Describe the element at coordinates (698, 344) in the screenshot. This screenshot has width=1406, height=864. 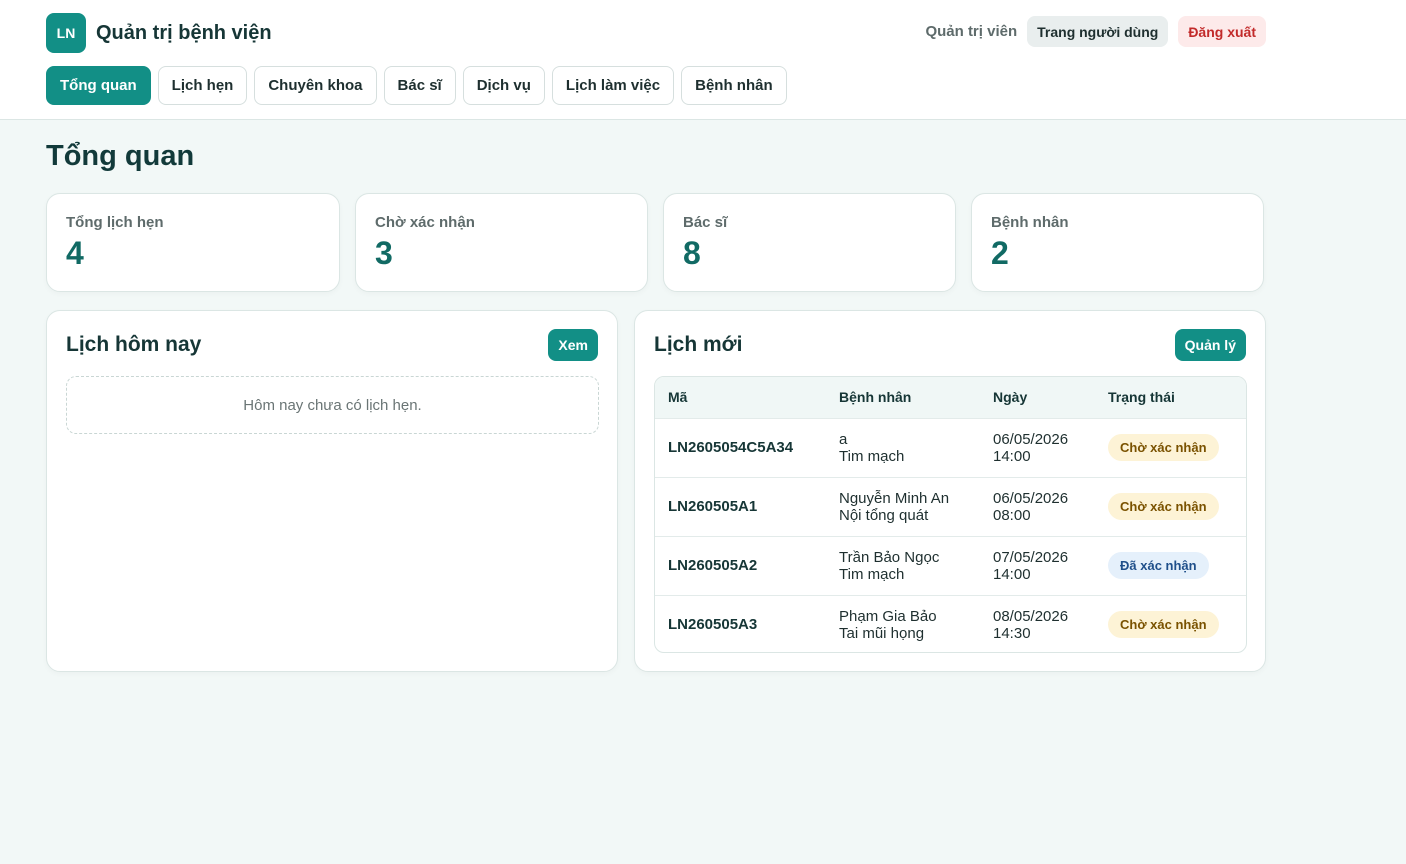
I see `card-title: Lịch mới` at that location.